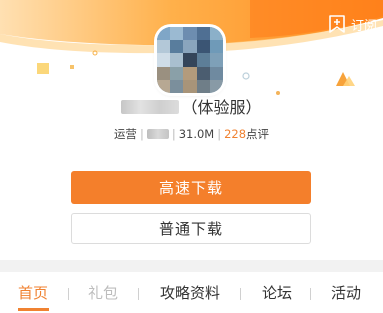  Describe the element at coordinates (191, 228) in the screenshot. I see `normal-download-button: 普通下载` at that location.